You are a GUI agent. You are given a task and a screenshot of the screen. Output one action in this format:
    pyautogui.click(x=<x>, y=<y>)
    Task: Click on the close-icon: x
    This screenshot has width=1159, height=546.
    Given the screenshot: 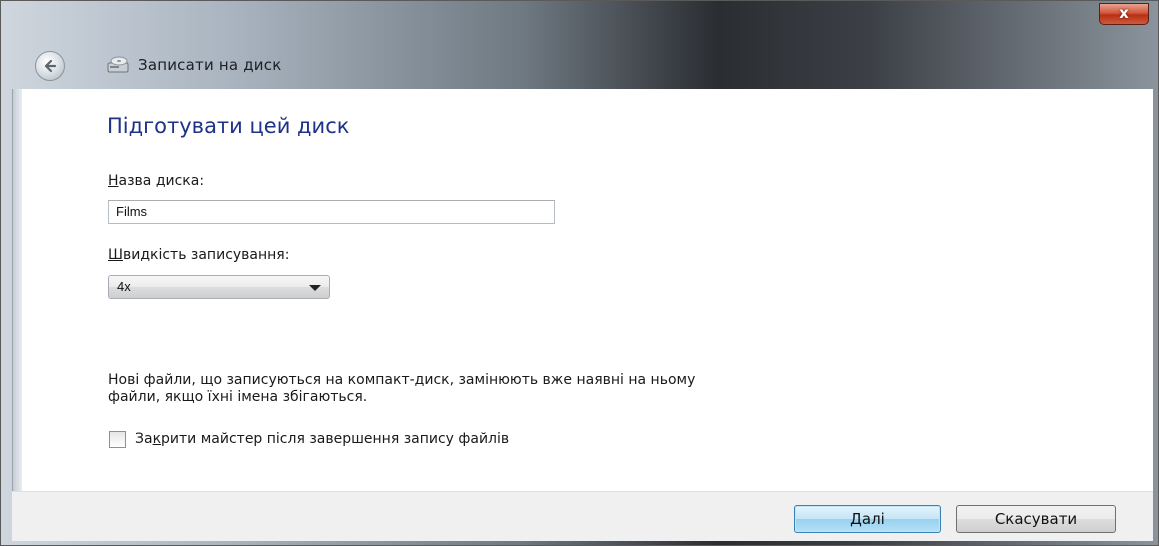 What is the action you would take?
    pyautogui.click(x=1124, y=13)
    